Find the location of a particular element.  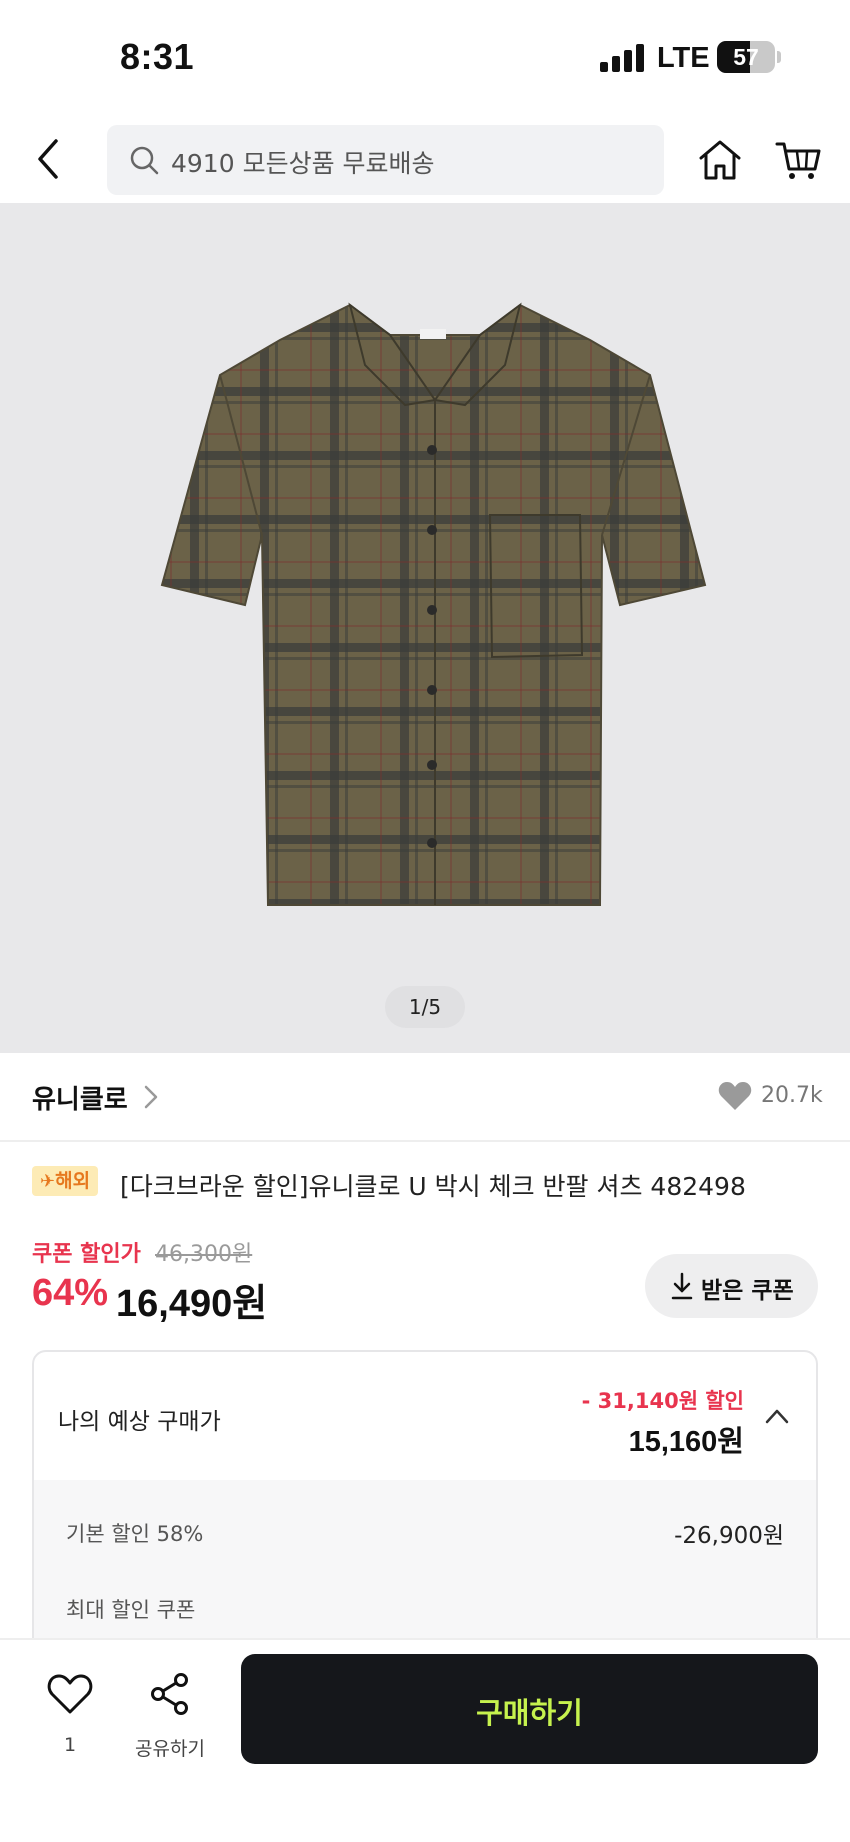

heart-outline-icon is located at coordinates (70, 1694).